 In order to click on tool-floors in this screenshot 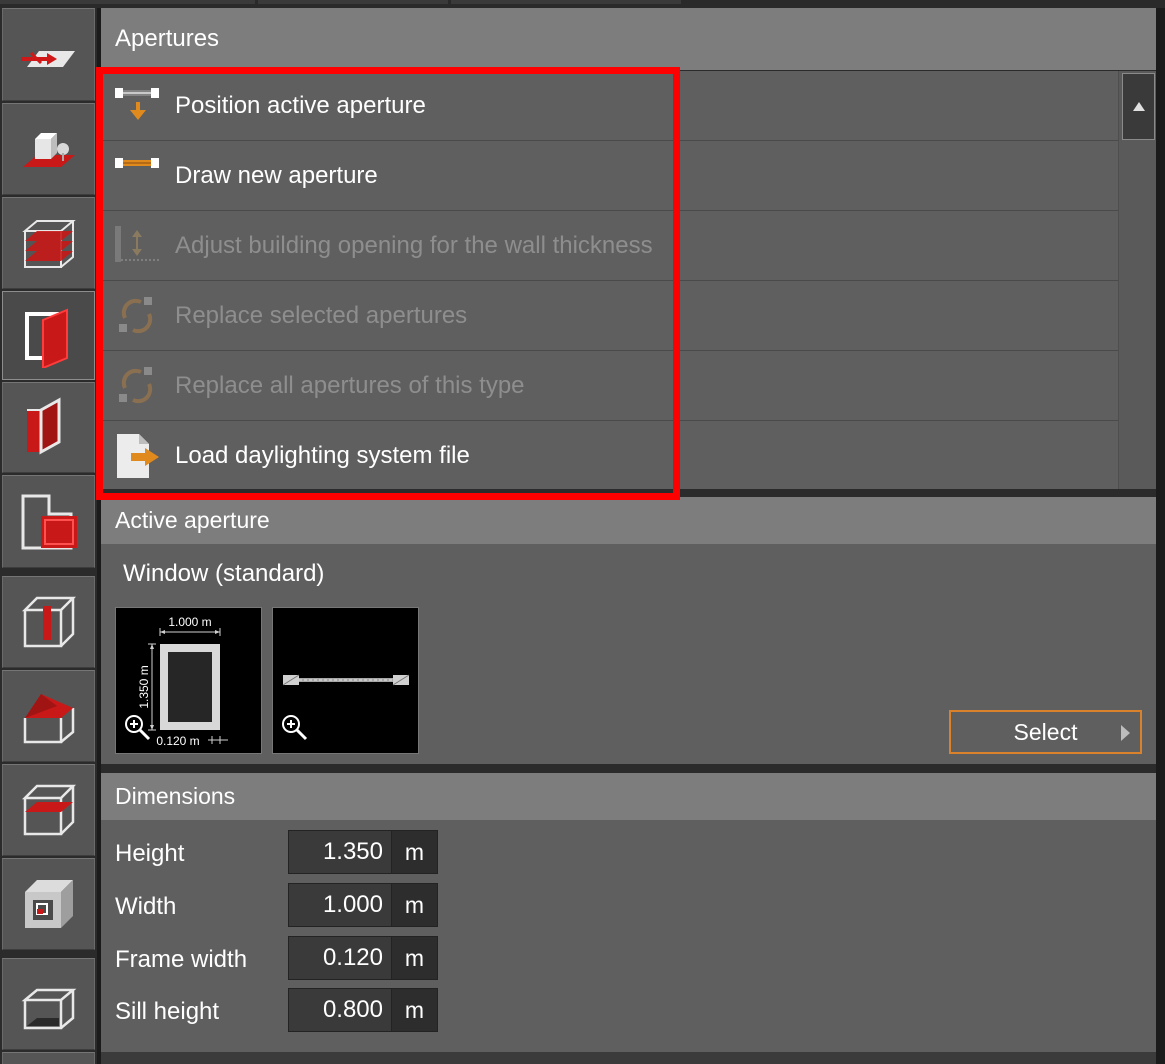, I will do `click(48, 243)`.